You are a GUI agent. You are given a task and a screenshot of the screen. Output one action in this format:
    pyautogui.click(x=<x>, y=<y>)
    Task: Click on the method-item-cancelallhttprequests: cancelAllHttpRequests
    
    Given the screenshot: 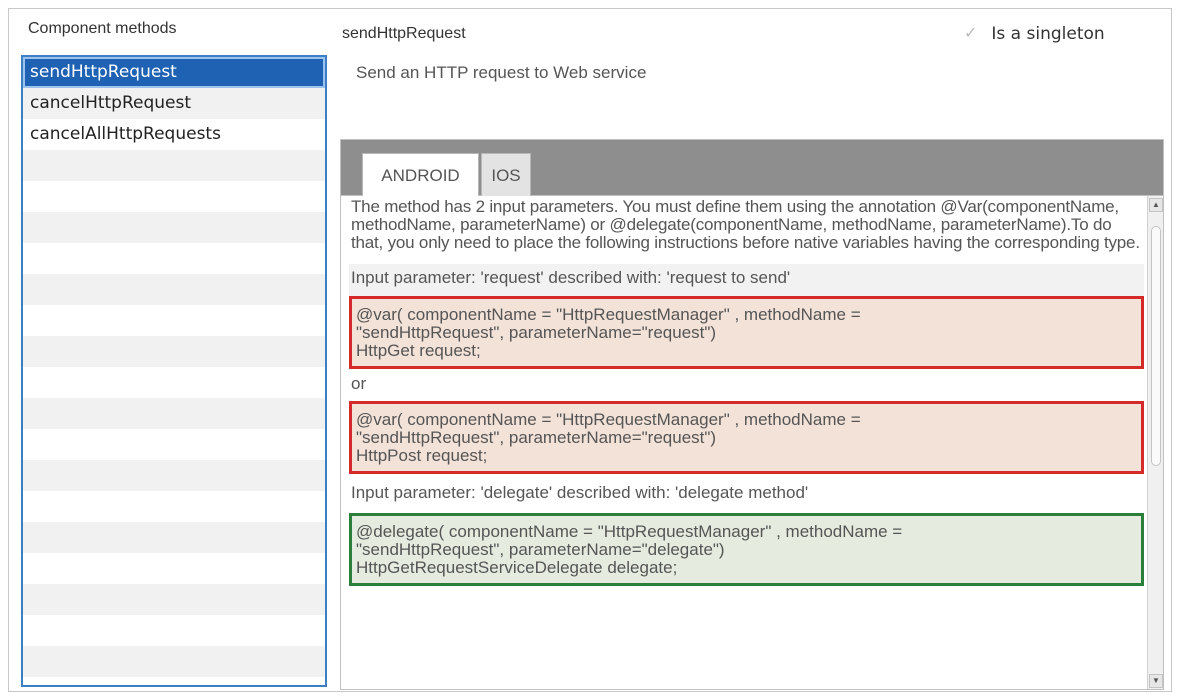 What is the action you would take?
    pyautogui.click(x=174, y=134)
    